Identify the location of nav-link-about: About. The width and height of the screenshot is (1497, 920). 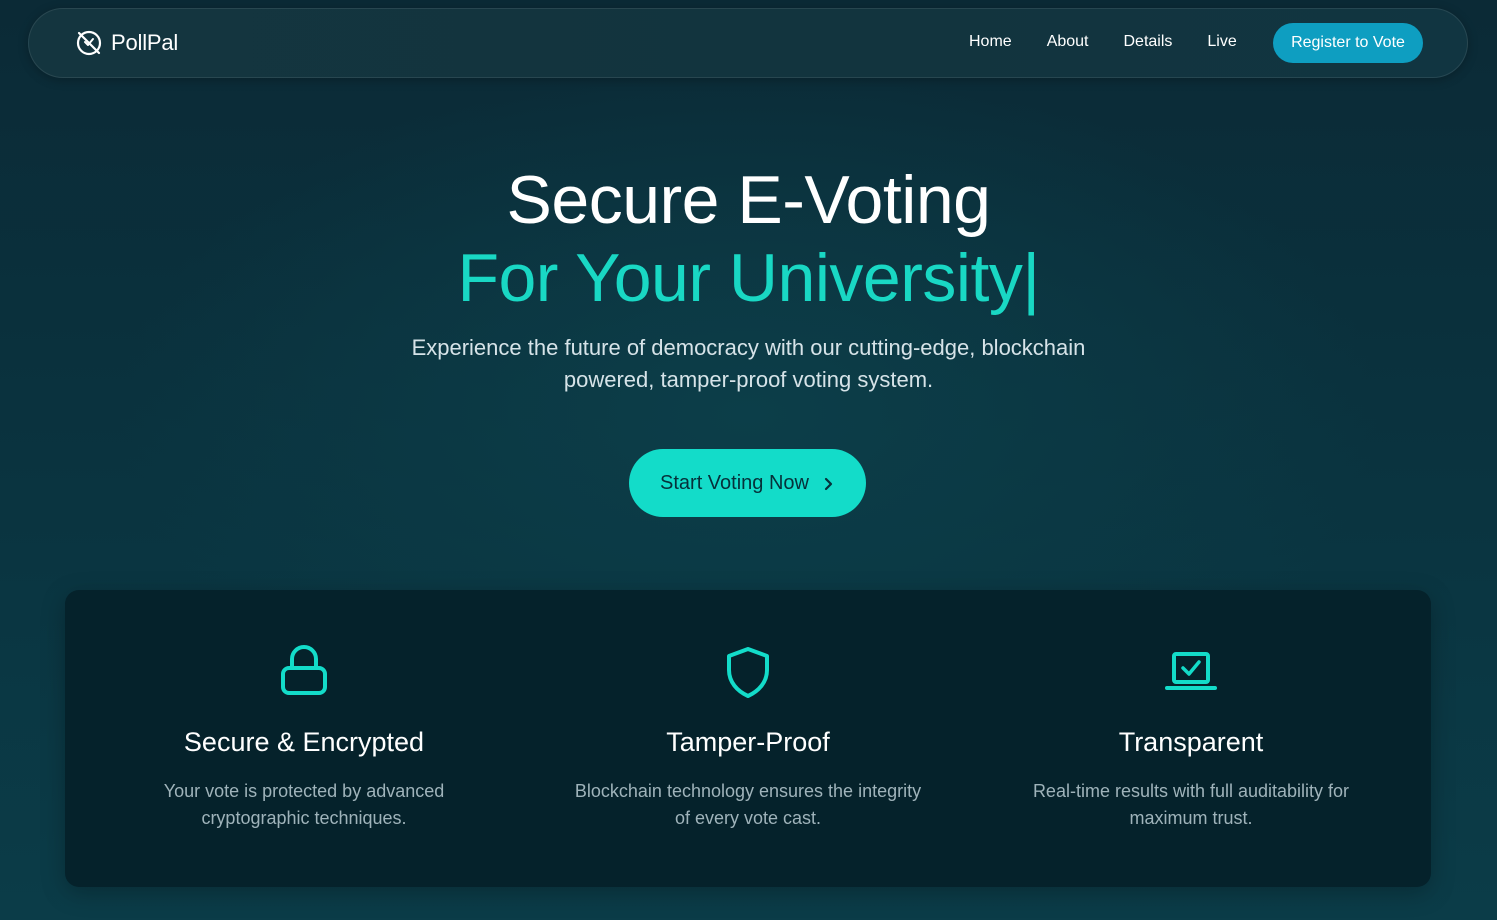
(1068, 42).